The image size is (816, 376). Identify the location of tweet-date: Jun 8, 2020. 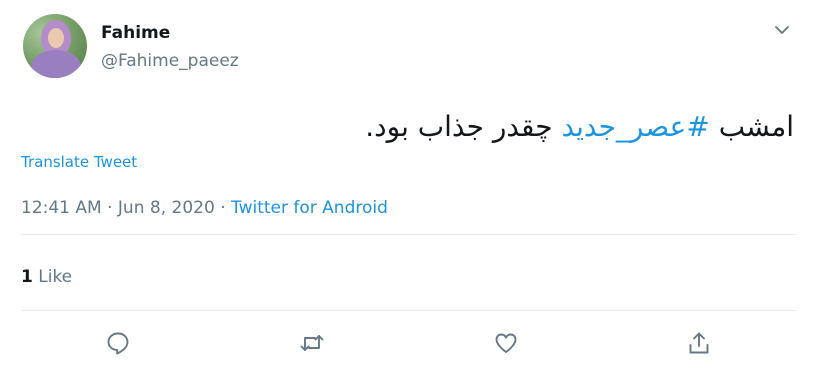
(166, 208).